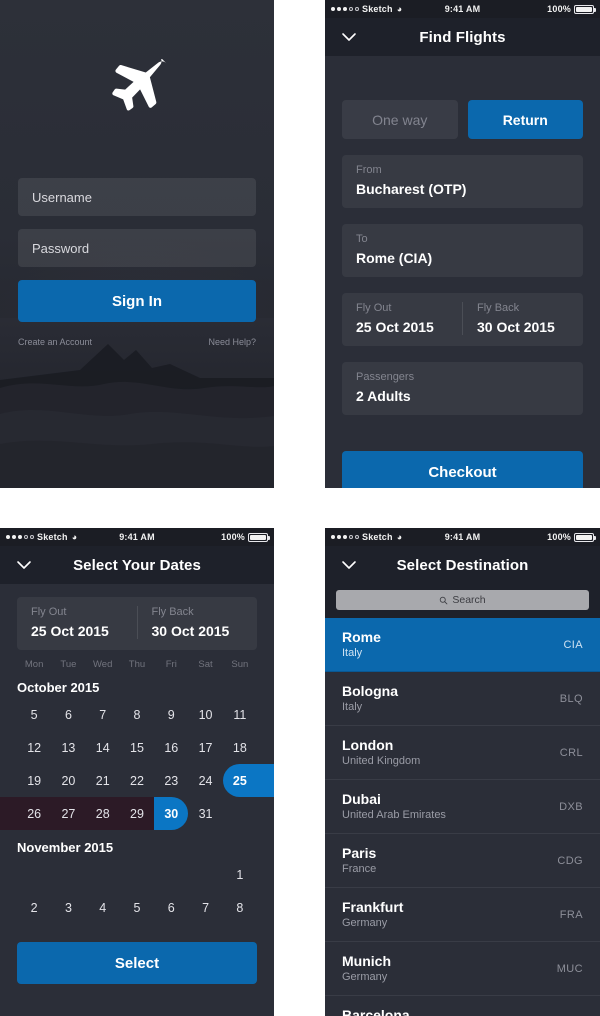 Image resolution: width=600 pixels, height=1016 pixels. What do you see at coordinates (450, 1011) in the screenshot?
I see `destination-main: BarcelonaSpain` at bounding box center [450, 1011].